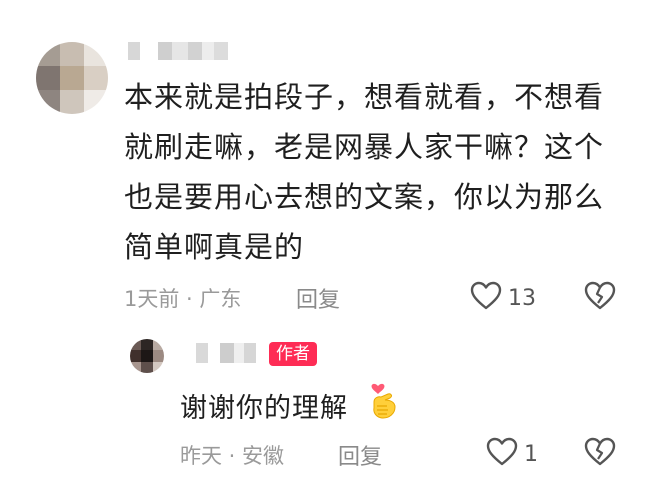 The height and width of the screenshot is (486, 650). I want to click on like-button: 13, so click(503, 298).